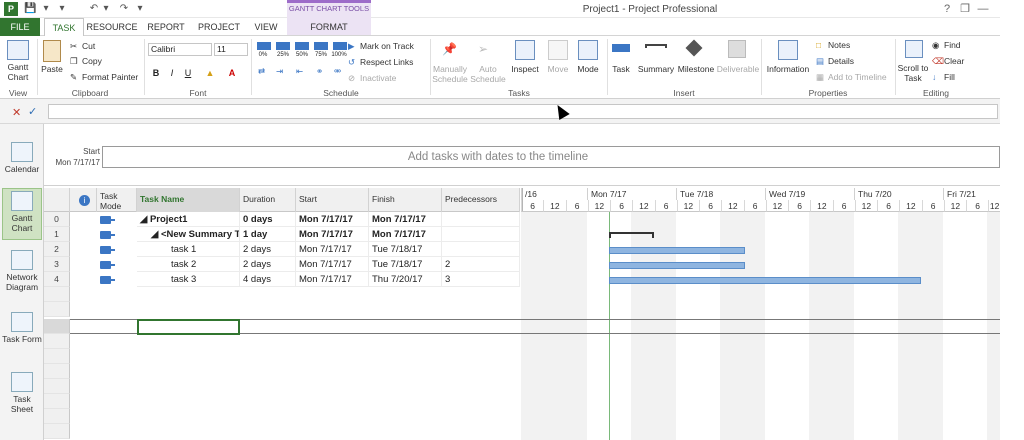  Describe the element at coordinates (268, 219) in the screenshot. I see `duration-cell: 0 days` at that location.